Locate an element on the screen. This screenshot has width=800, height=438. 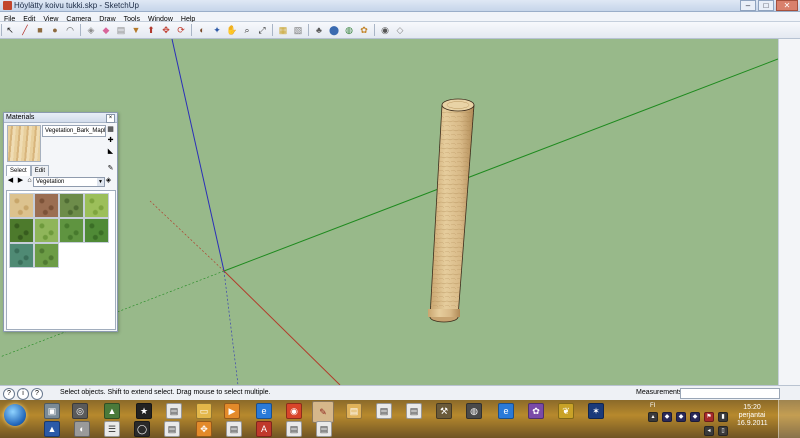
tool-app-icon: ⚒ is located at coordinates (444, 411).